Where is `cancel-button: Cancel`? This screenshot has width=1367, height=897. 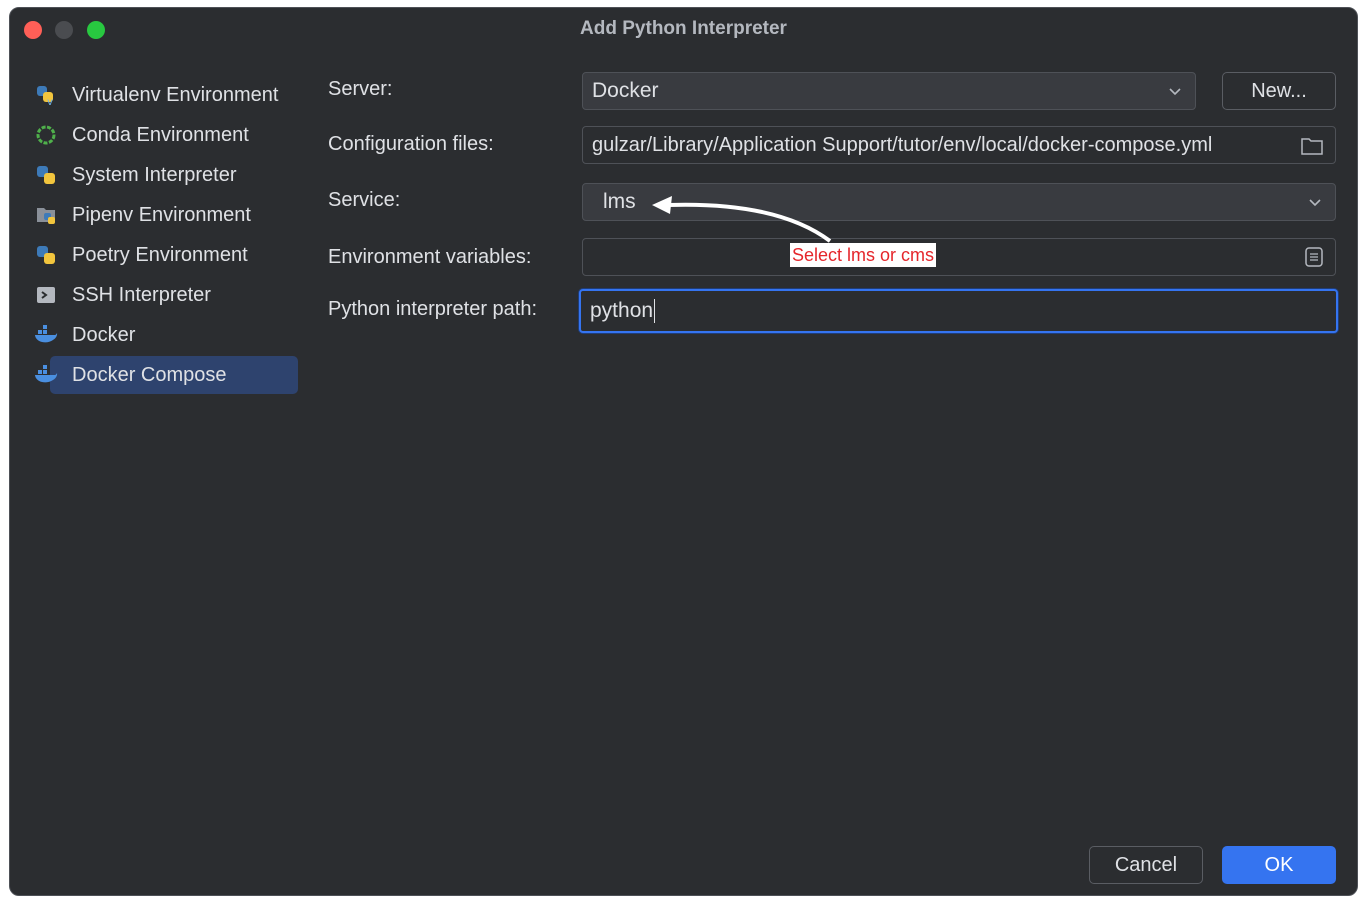
cancel-button: Cancel is located at coordinates (1146, 865).